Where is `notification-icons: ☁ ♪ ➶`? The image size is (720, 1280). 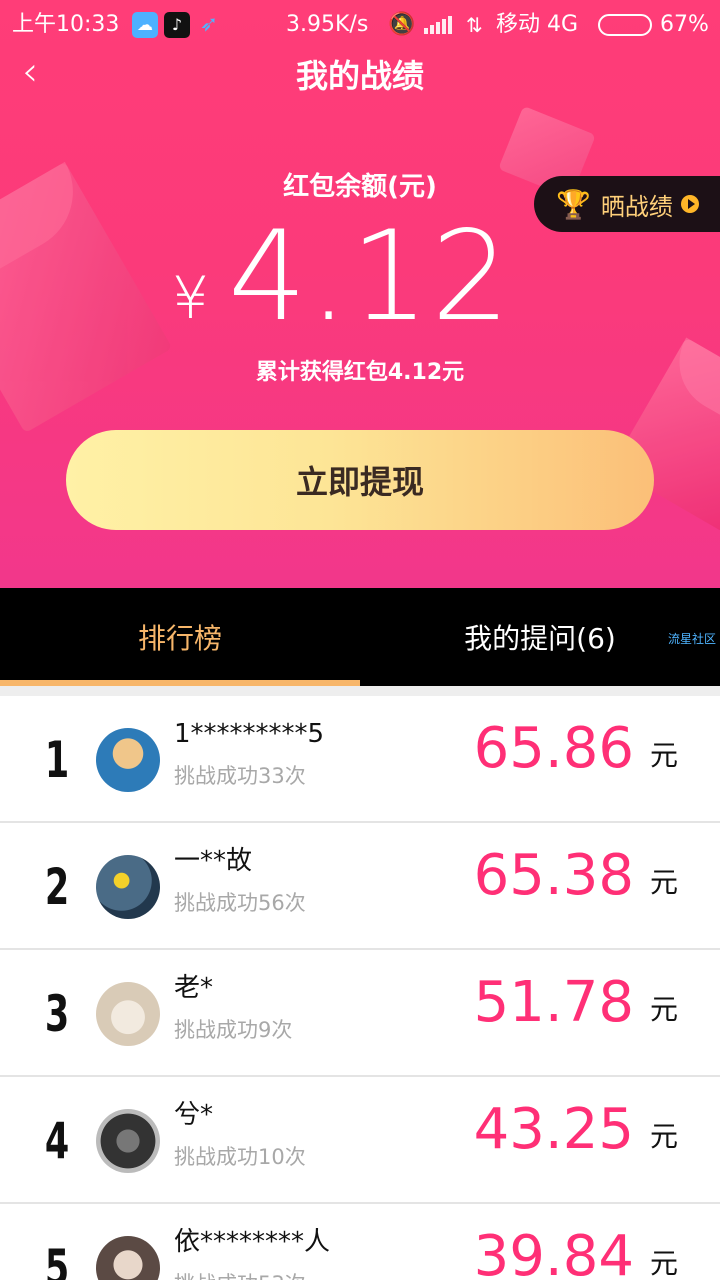
notification-icons: ☁ ♪ ➶ is located at coordinates (177, 25).